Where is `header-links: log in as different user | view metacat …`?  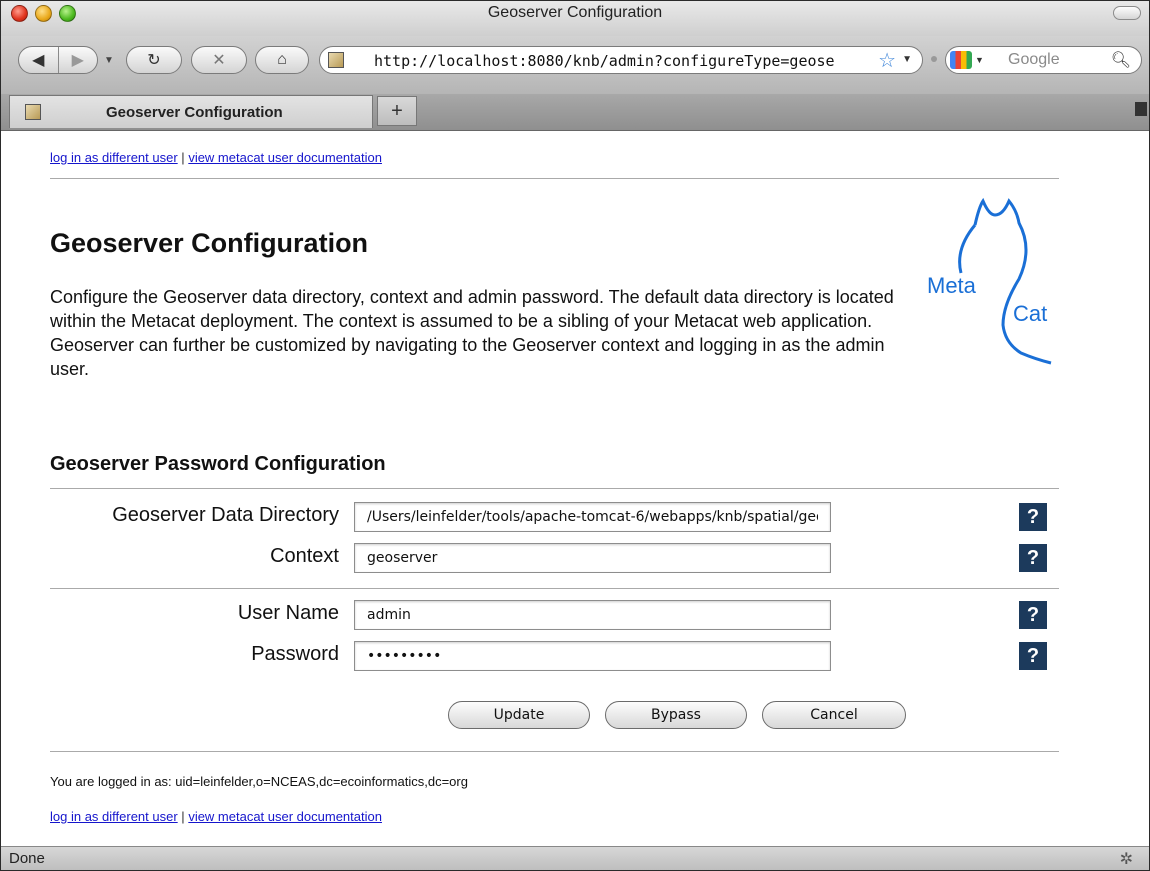
header-links: log in as different user | view metacat … is located at coordinates (216, 157).